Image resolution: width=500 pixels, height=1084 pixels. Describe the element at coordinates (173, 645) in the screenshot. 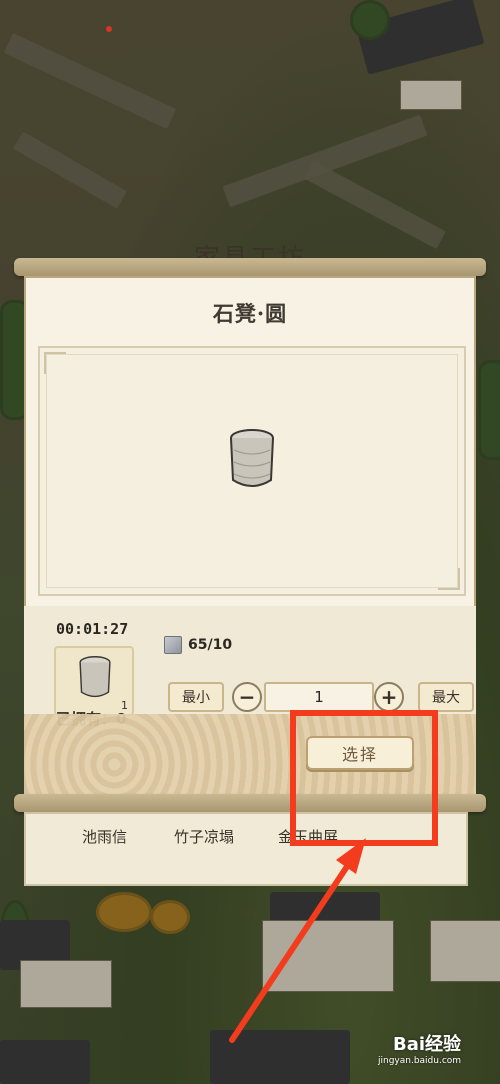

I see `stone-material-icon` at that location.